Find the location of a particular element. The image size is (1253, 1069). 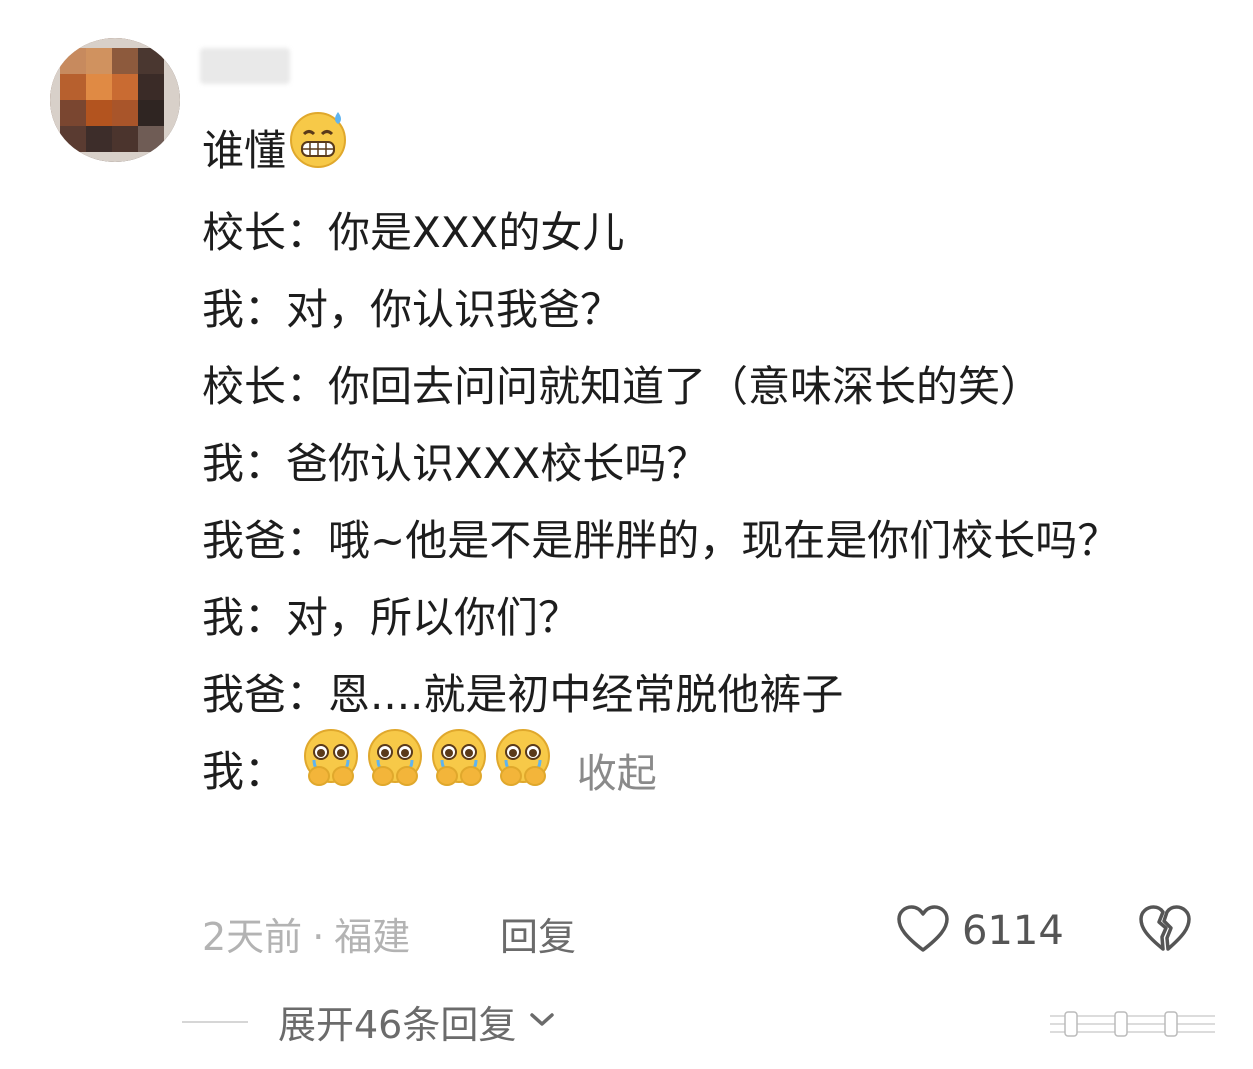

expand-replies-button: 展开46条回复 is located at coordinates (369, 1021).